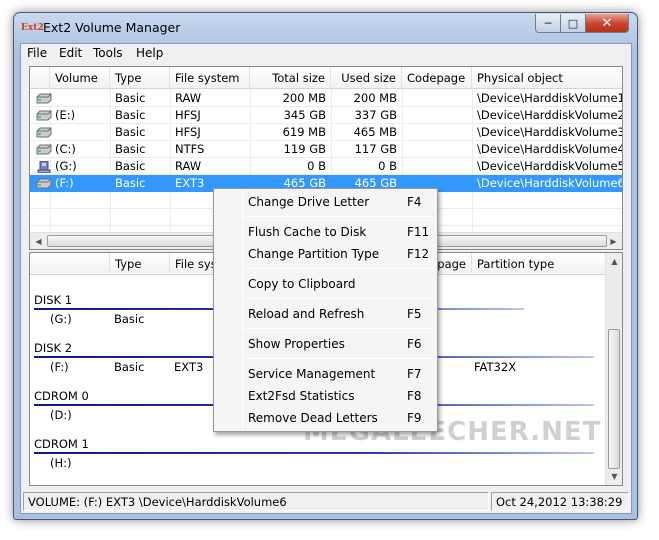 The width and height of the screenshot is (659, 540). Describe the element at coordinates (53, 348) in the screenshot. I see `disk-label: DISK 2` at that location.